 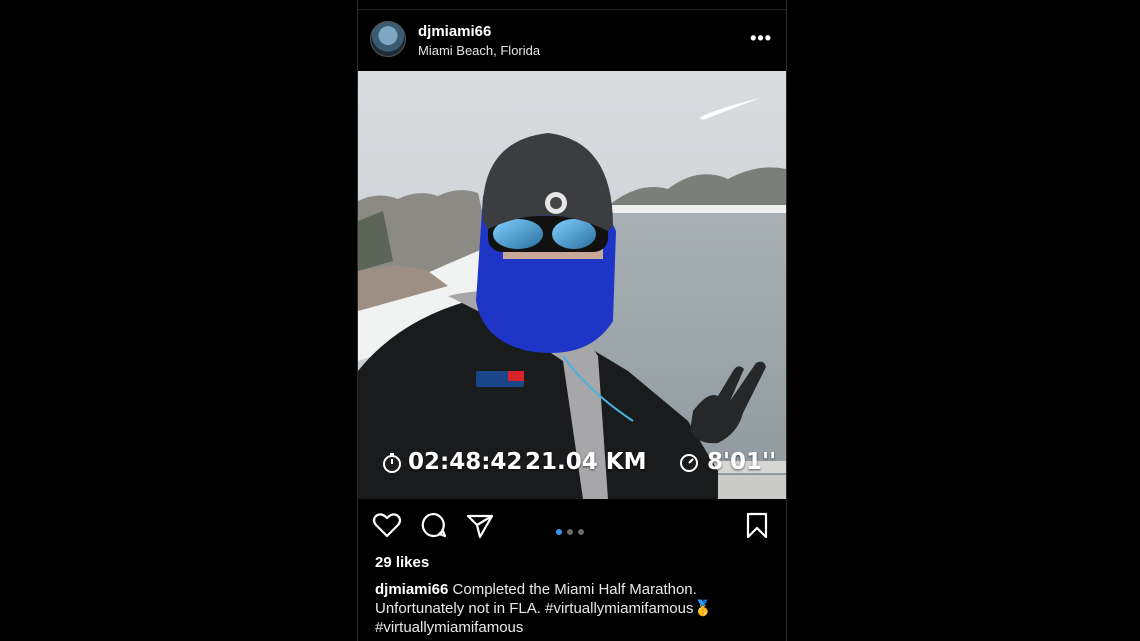 What do you see at coordinates (479, 50) in the screenshot?
I see `post-location: Miami Beach, Florida` at bounding box center [479, 50].